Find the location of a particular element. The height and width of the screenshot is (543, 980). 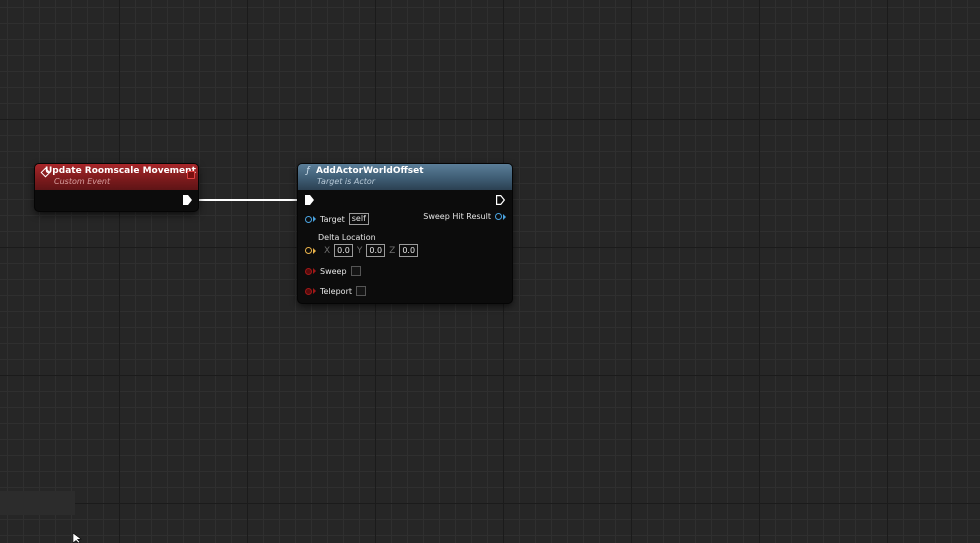

exec-input-icon is located at coordinates (309, 200).